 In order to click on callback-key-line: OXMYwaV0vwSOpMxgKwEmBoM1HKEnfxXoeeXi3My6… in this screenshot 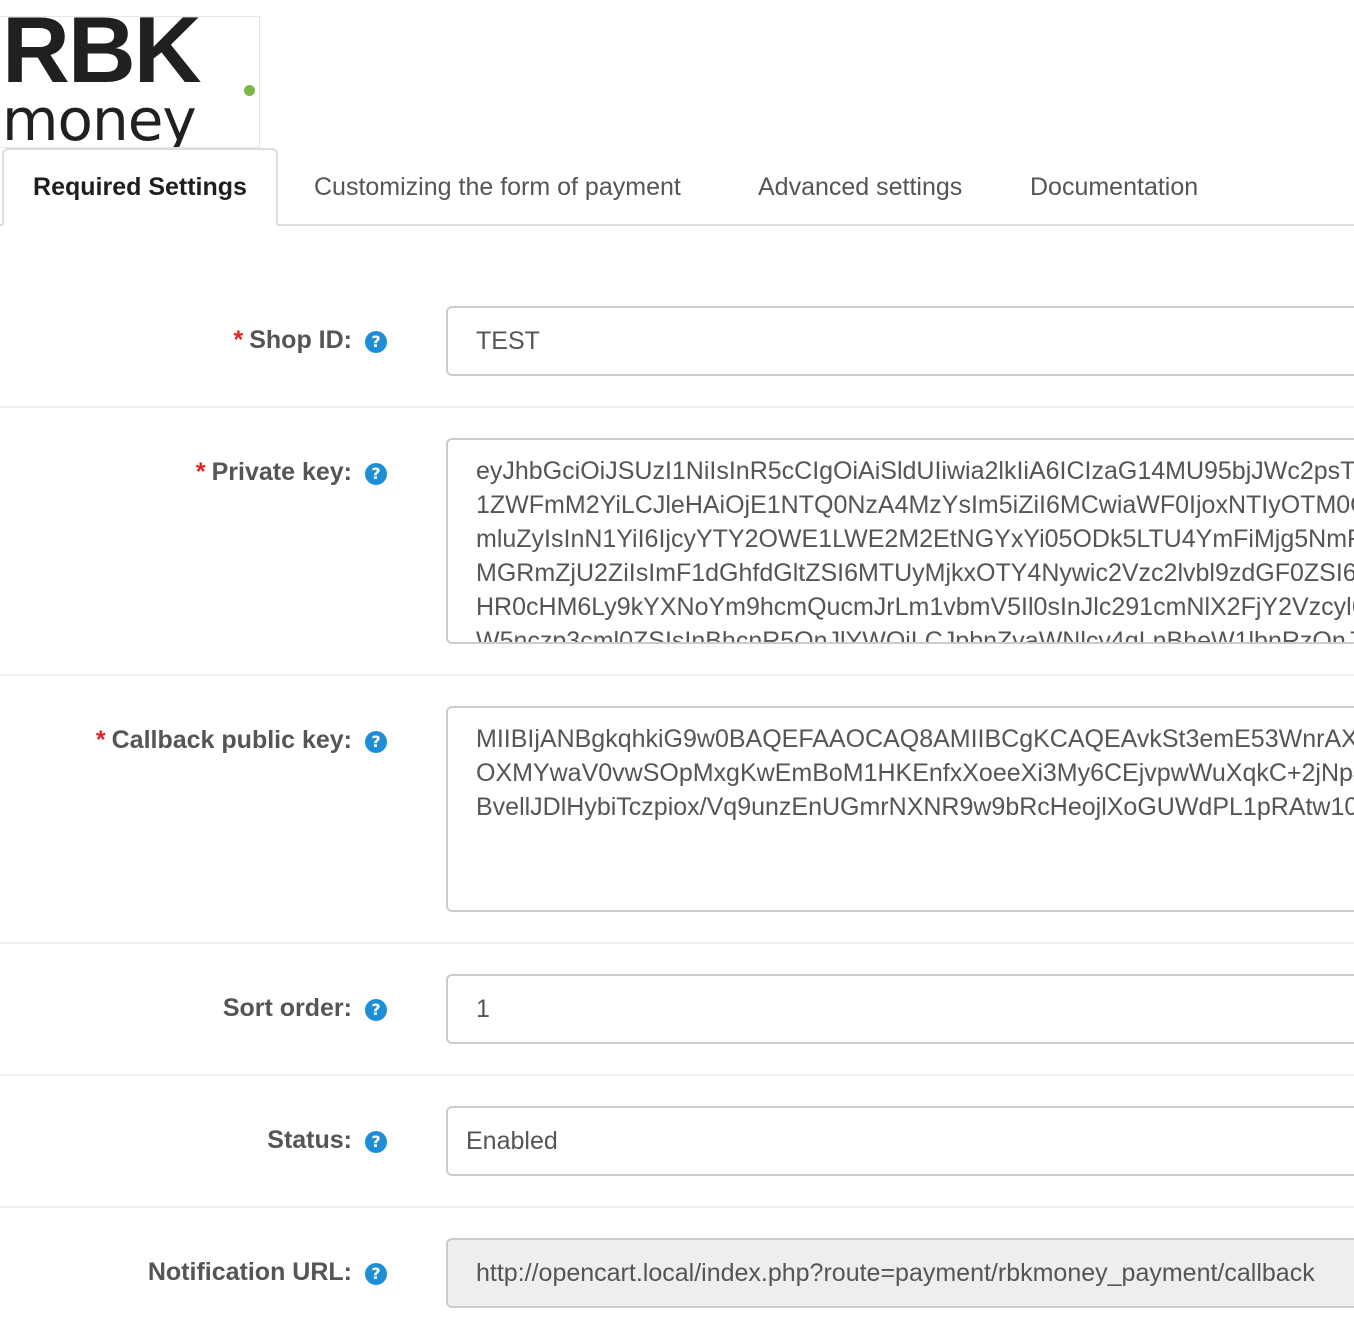, I will do `click(915, 773)`.